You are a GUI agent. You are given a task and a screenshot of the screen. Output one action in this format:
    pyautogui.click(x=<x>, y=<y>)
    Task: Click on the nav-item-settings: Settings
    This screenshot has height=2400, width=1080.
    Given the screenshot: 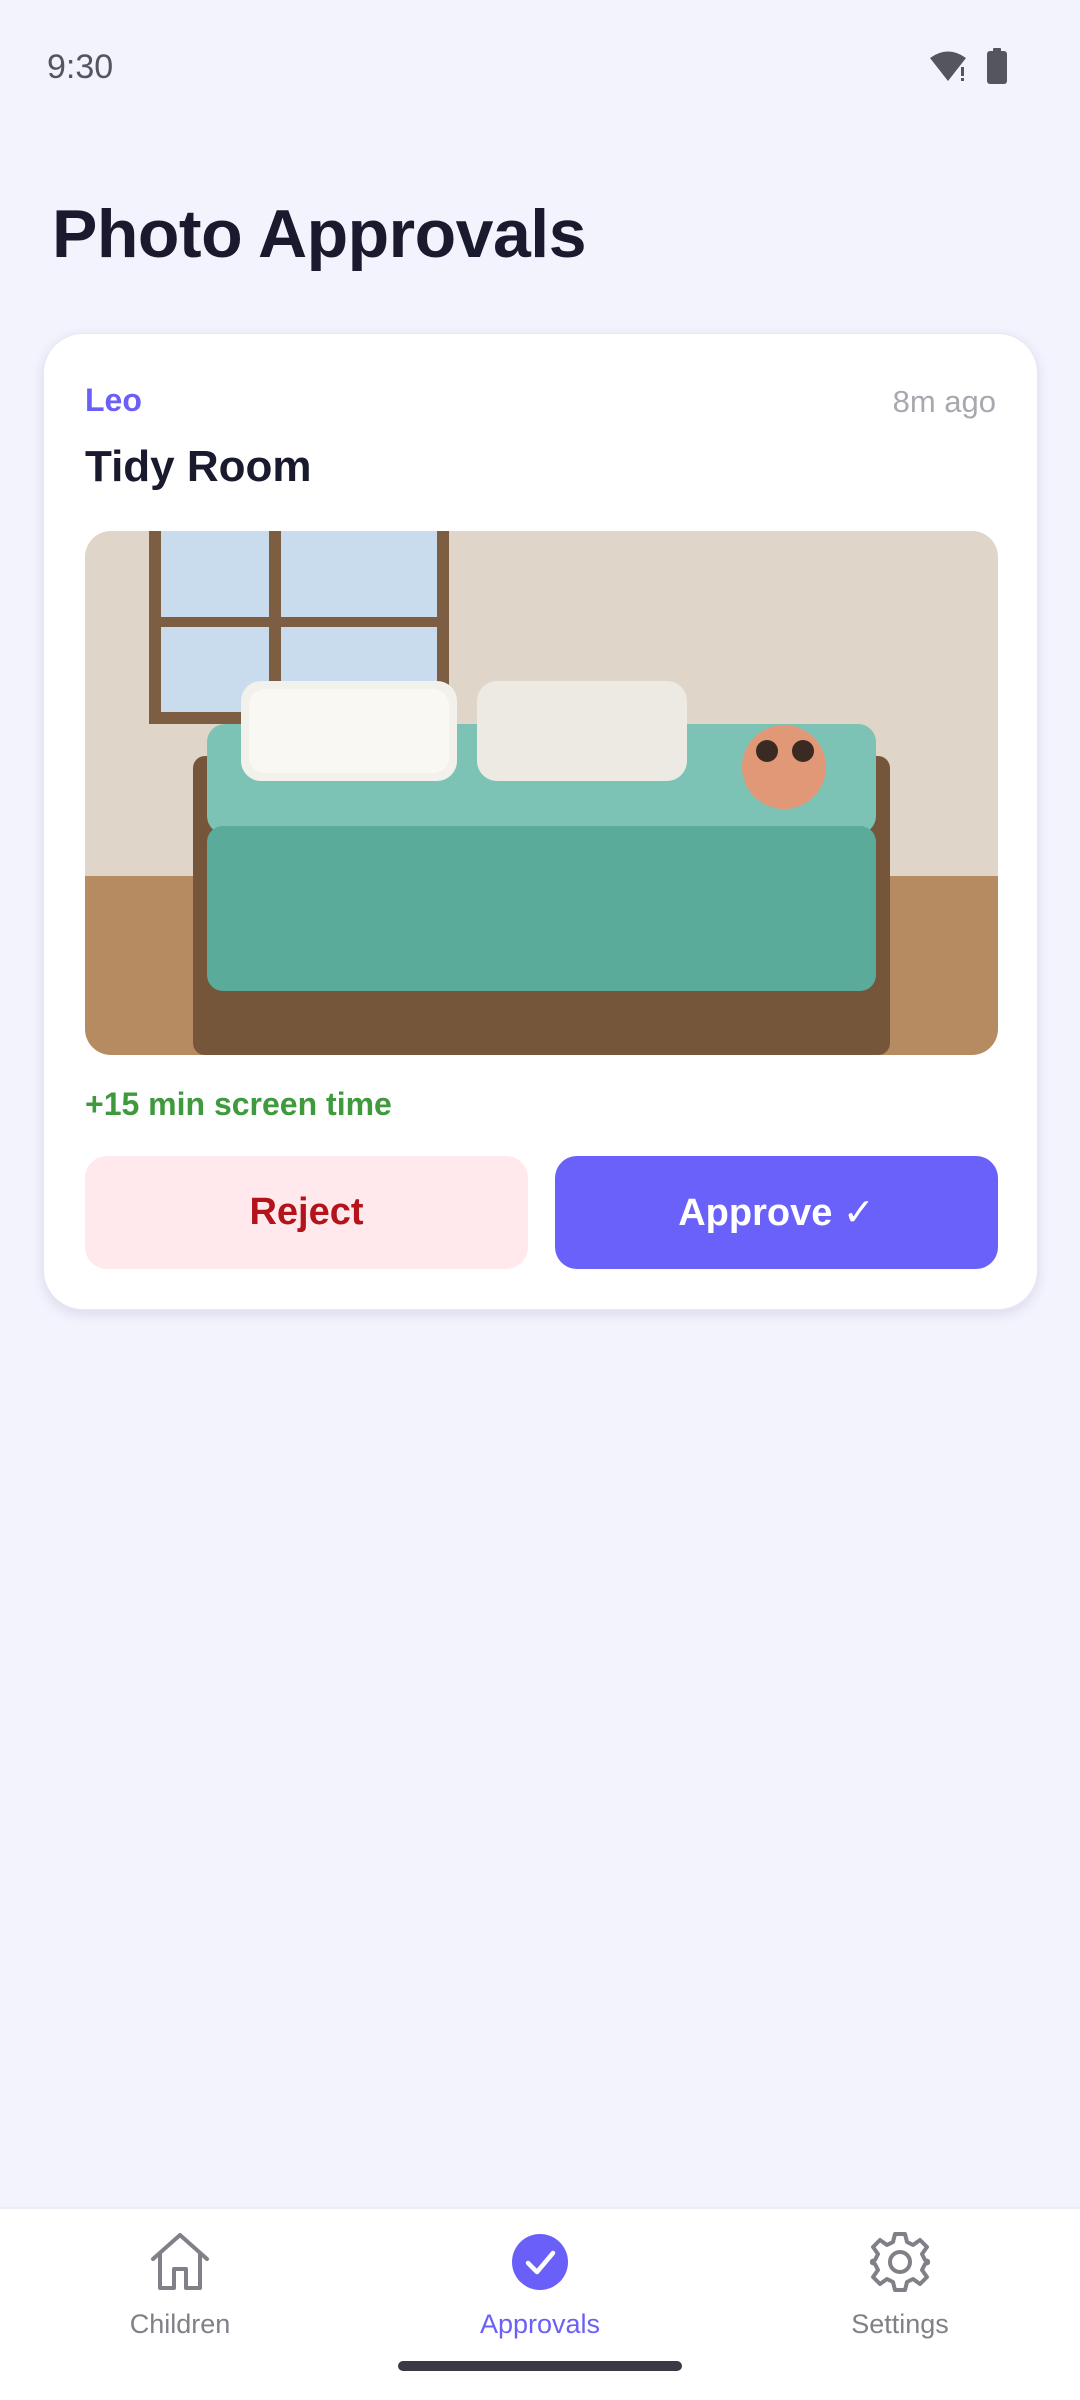 What is the action you would take?
    pyautogui.click(x=900, y=2284)
    